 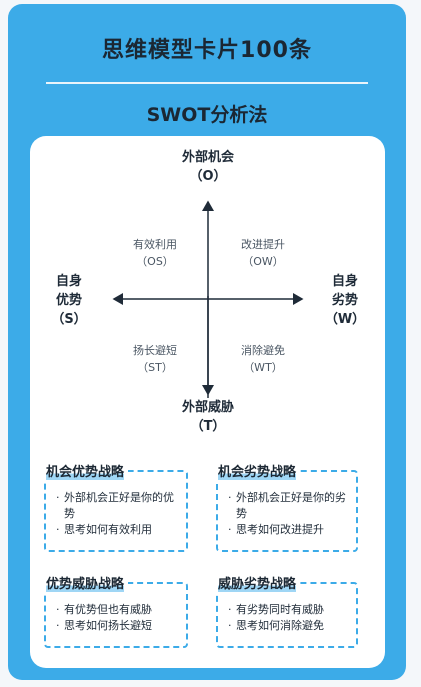 I want to click on strategy-wo-item-1: 外部机会正好是你的劣势, so click(x=290, y=506).